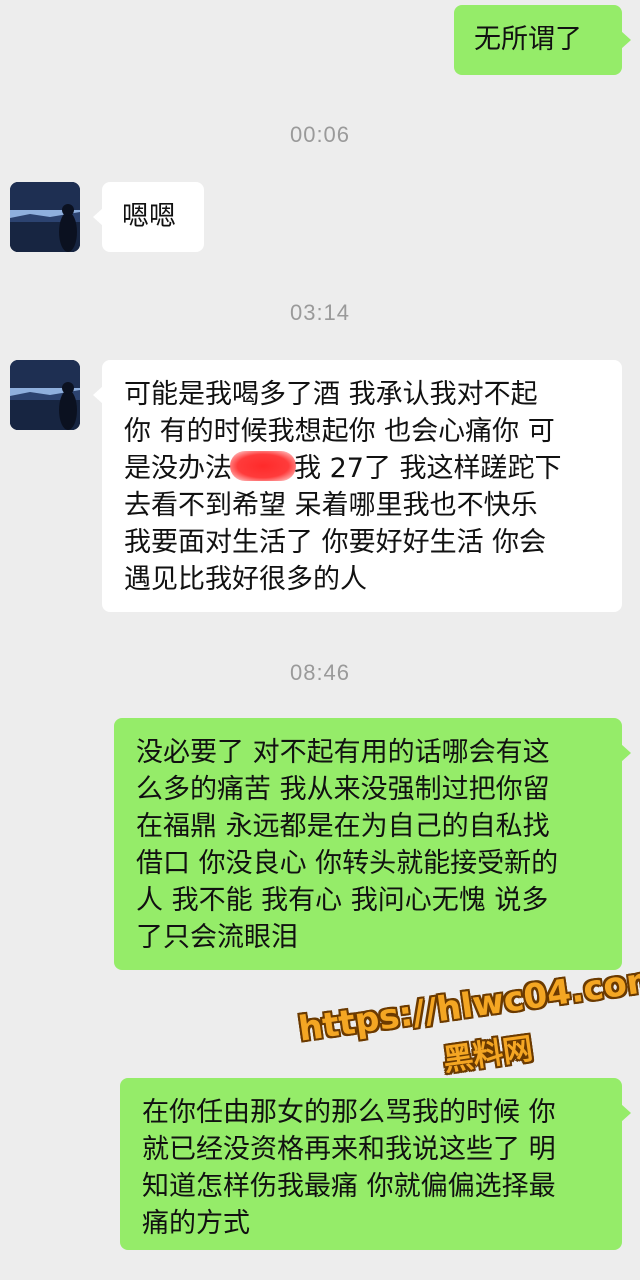 The image size is (640, 1280). What do you see at coordinates (428, 468) in the screenshot?
I see `message-line-part: 我 27了 我这样蹉跎下` at bounding box center [428, 468].